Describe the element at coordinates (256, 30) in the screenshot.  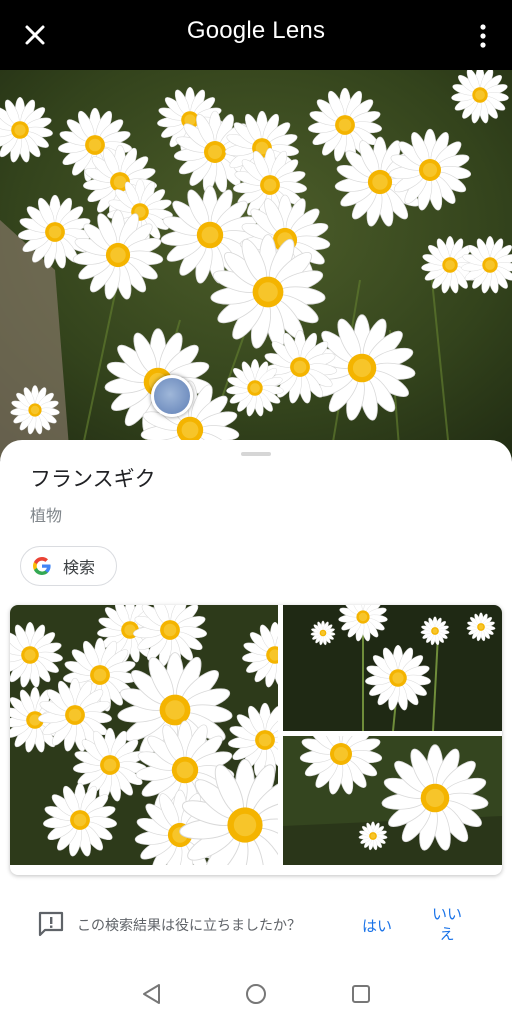
I see `app-title: Google Lens` at that location.